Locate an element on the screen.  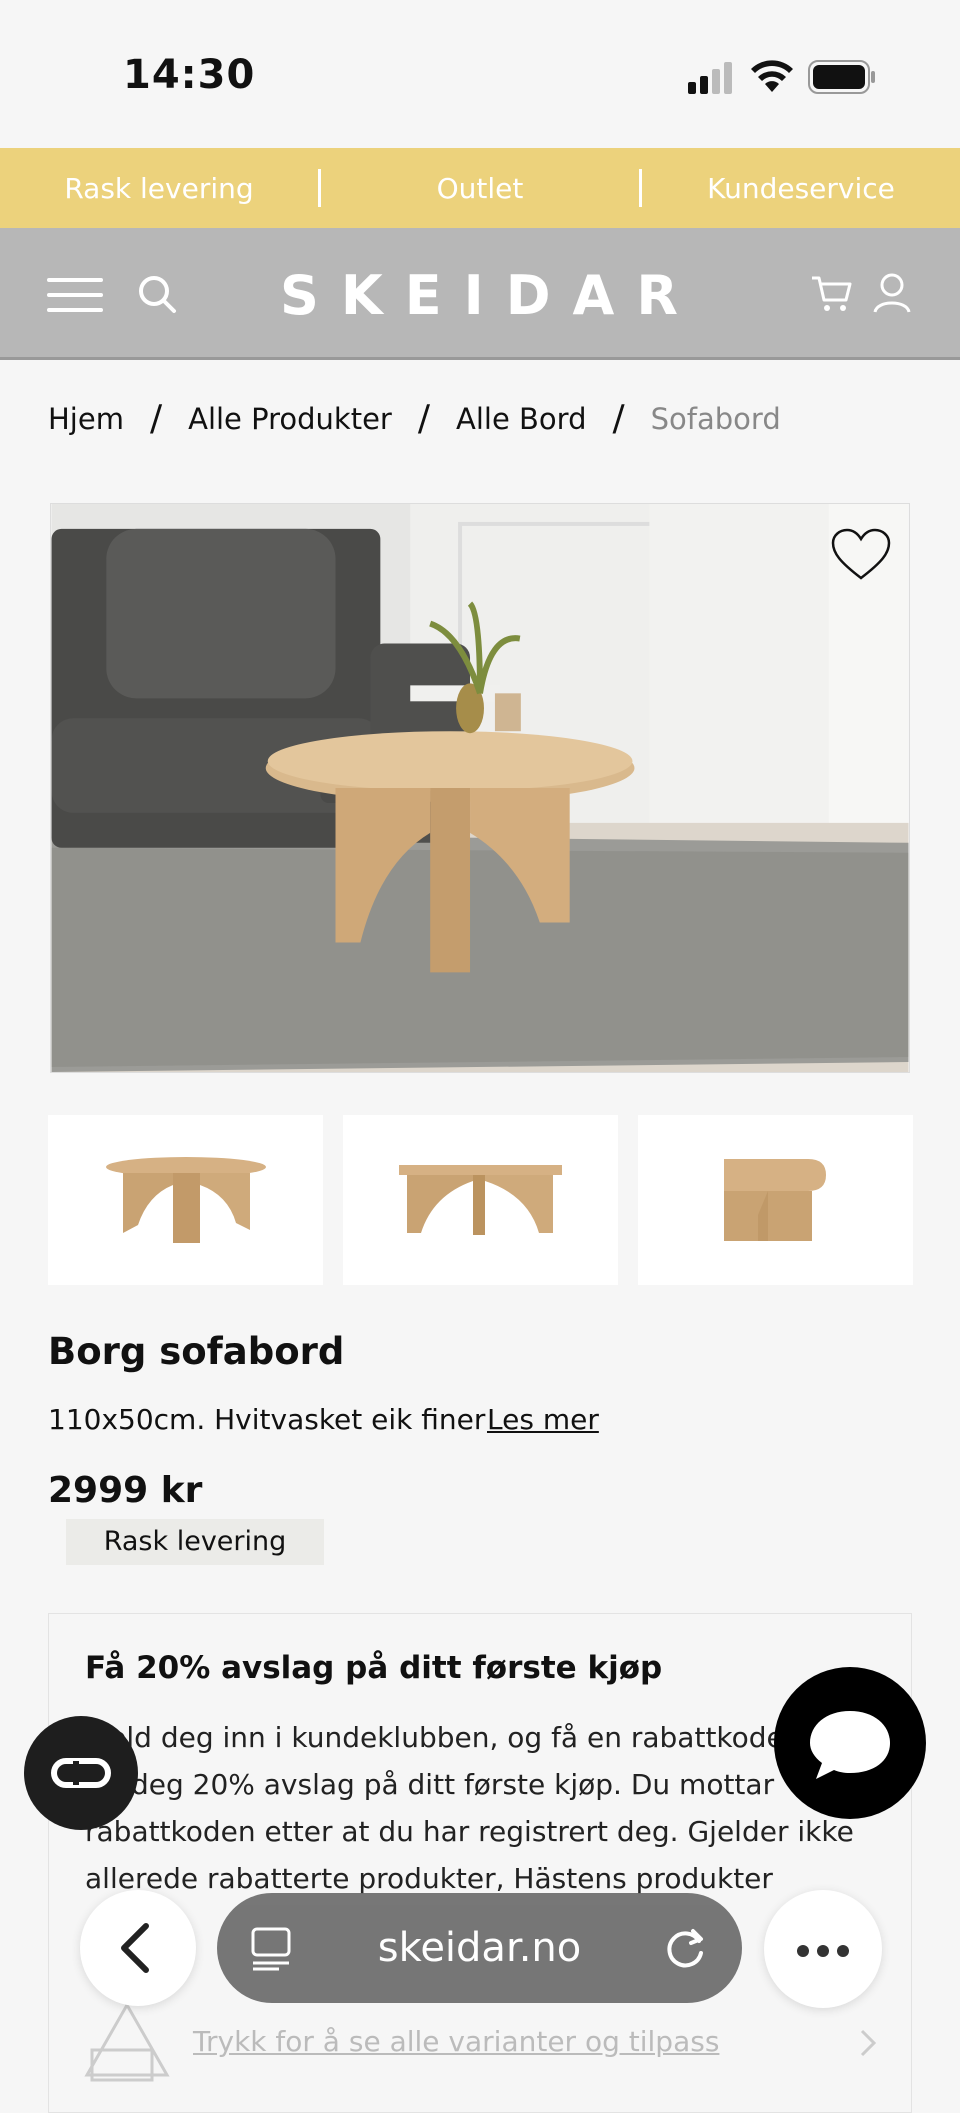
cart-icon is located at coordinates (831, 294).